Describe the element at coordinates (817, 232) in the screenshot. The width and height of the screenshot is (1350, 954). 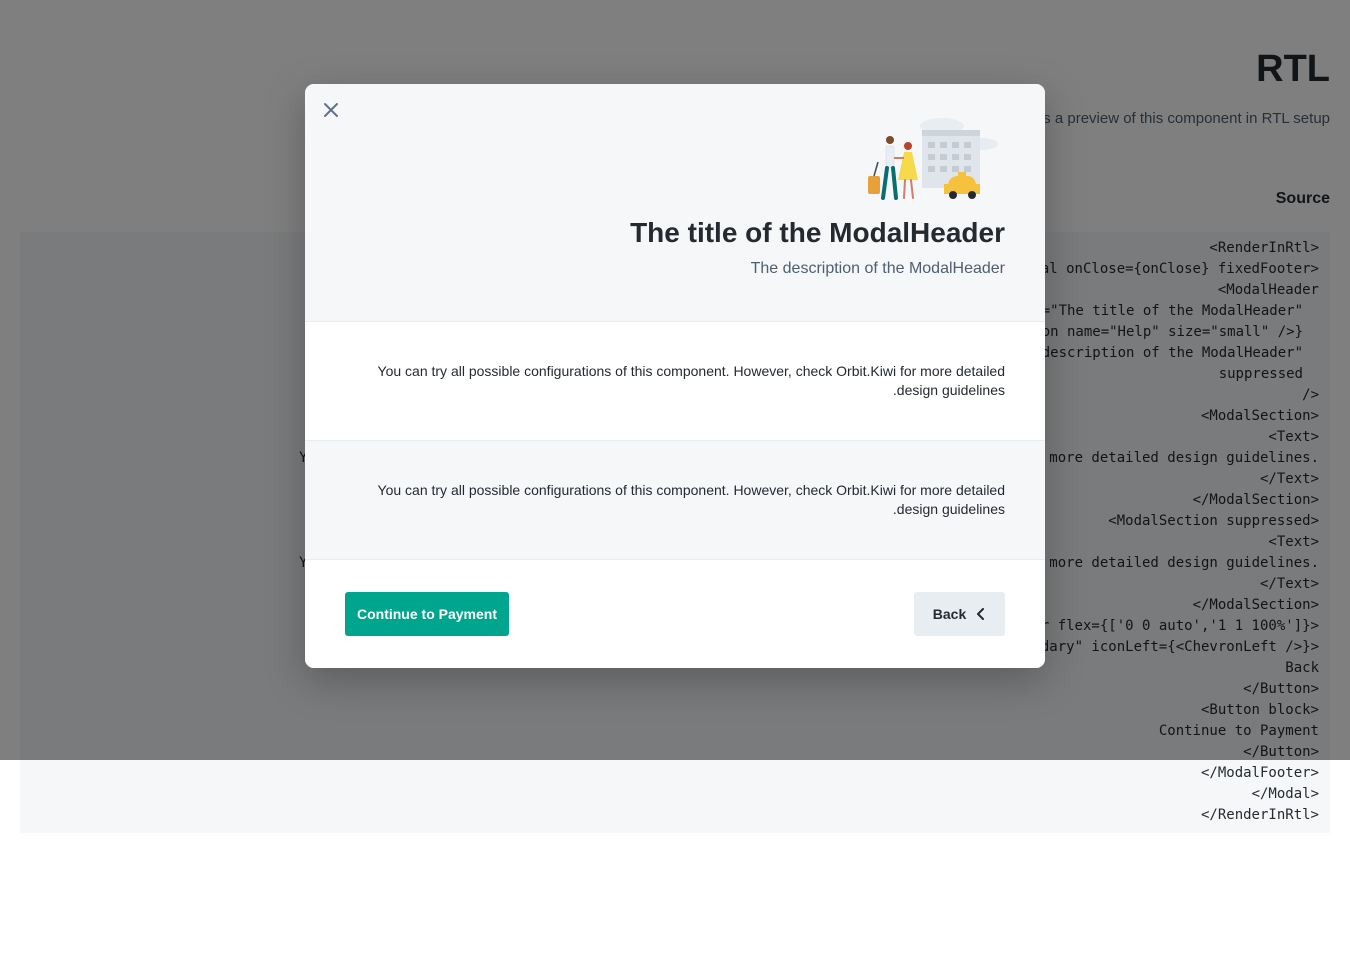
I see `modal-title: The title of the ModalHeader` at that location.